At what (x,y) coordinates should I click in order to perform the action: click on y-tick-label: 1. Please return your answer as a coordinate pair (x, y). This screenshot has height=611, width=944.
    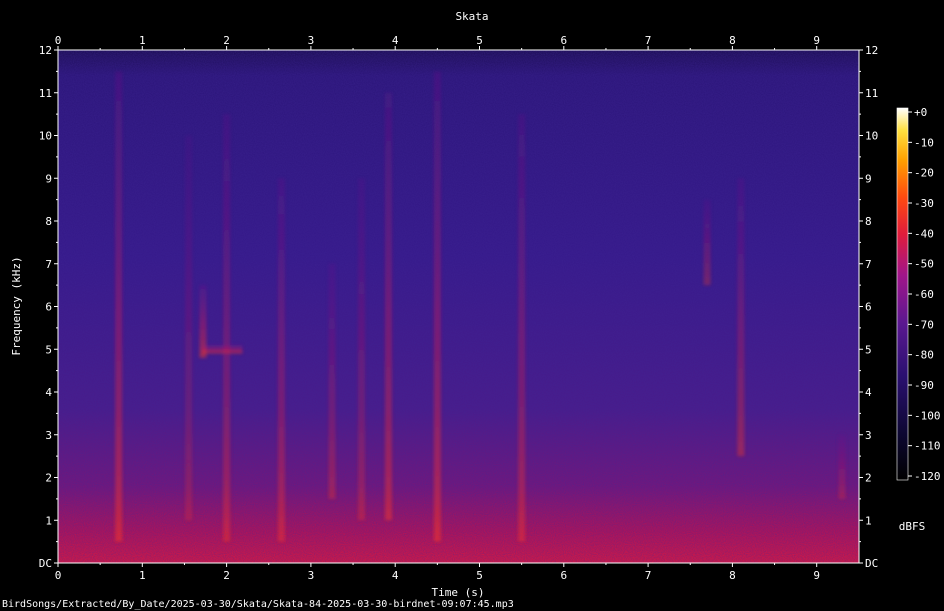
    Looking at the image, I should click on (48, 520).